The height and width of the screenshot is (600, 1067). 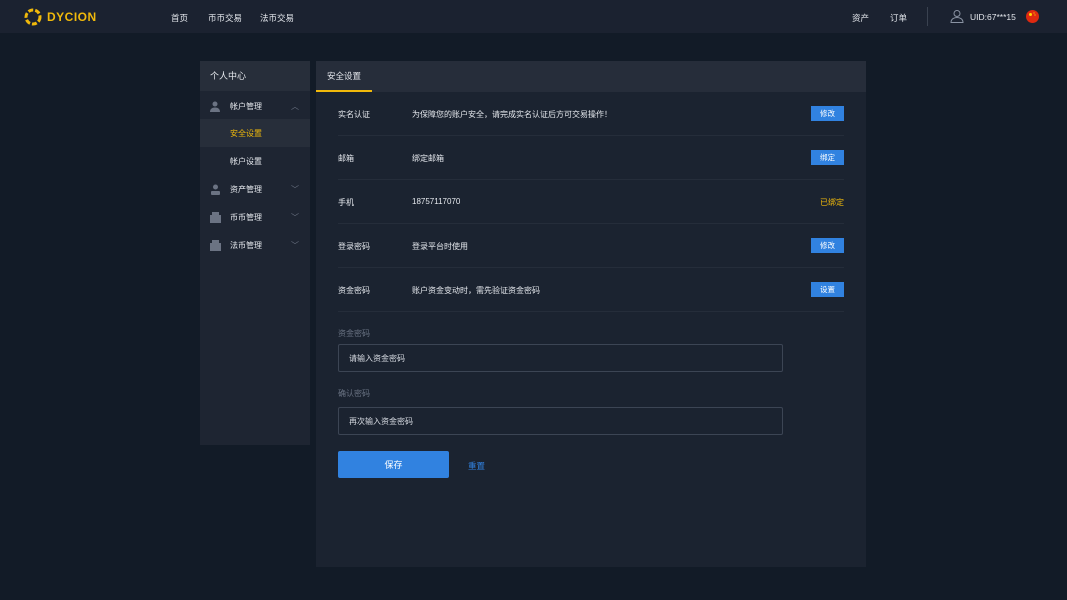 What do you see at coordinates (255, 76) in the screenshot?
I see `sidebar-title: 个人中心` at bounding box center [255, 76].